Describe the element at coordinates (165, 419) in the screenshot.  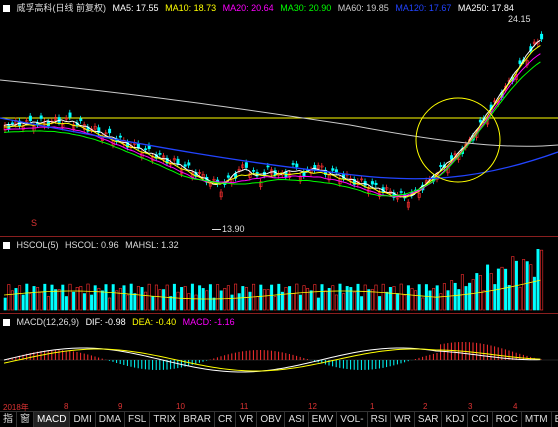
I see `toolbar-tab-trix: TRIX` at that location.